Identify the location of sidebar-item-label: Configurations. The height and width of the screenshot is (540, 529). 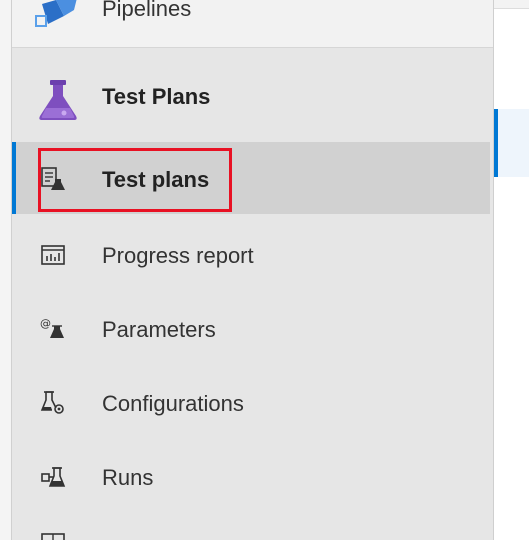
(173, 403).